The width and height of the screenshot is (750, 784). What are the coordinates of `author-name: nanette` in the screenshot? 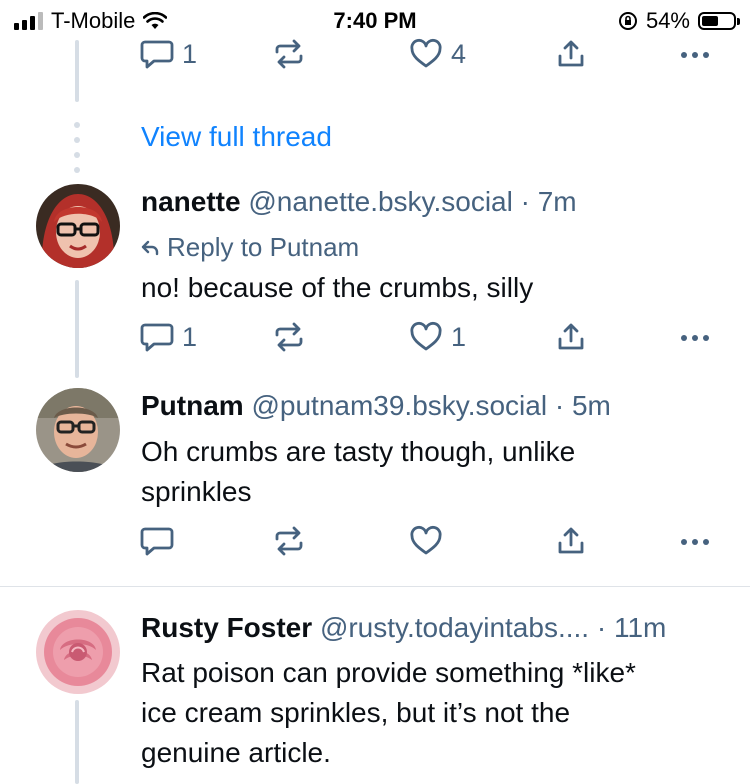 It's located at (191, 201).